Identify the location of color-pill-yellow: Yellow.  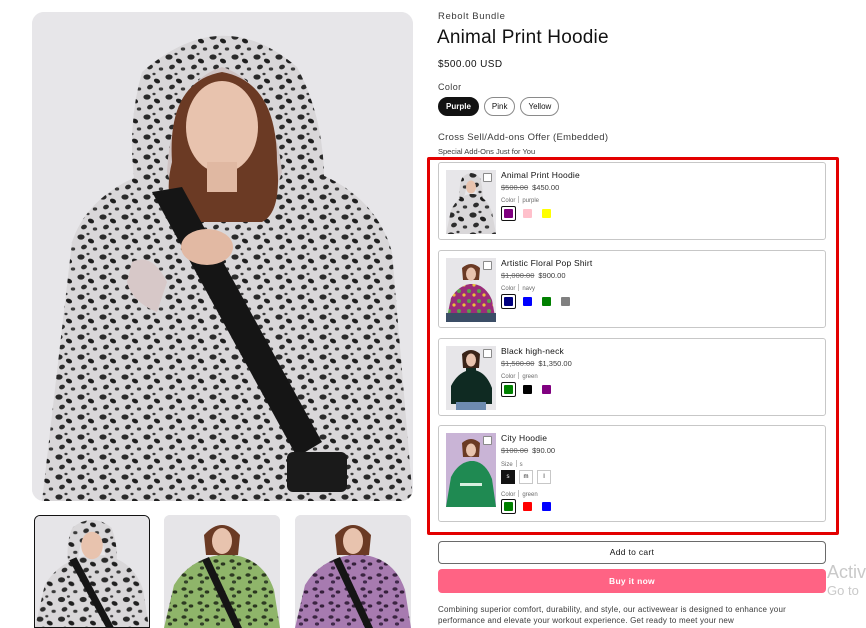
(540, 106).